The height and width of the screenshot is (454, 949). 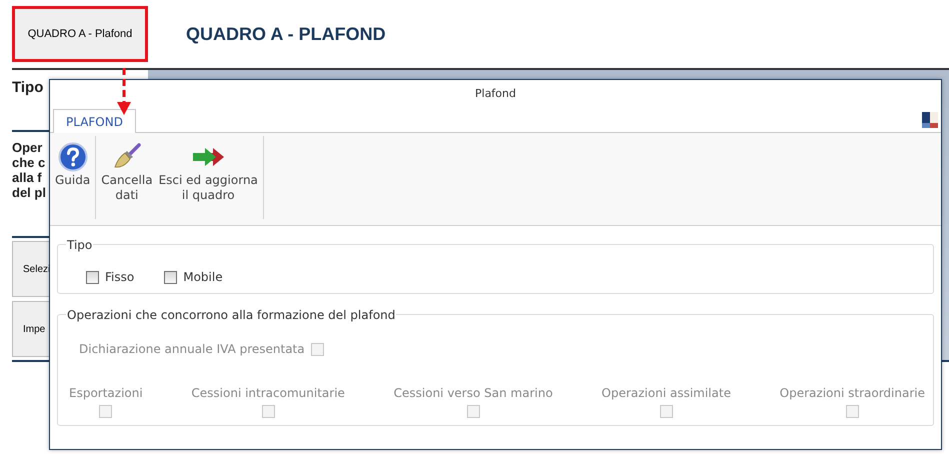 What do you see at coordinates (852, 393) in the screenshot?
I see `checkbox-label: Operazioni straordinarie` at bounding box center [852, 393].